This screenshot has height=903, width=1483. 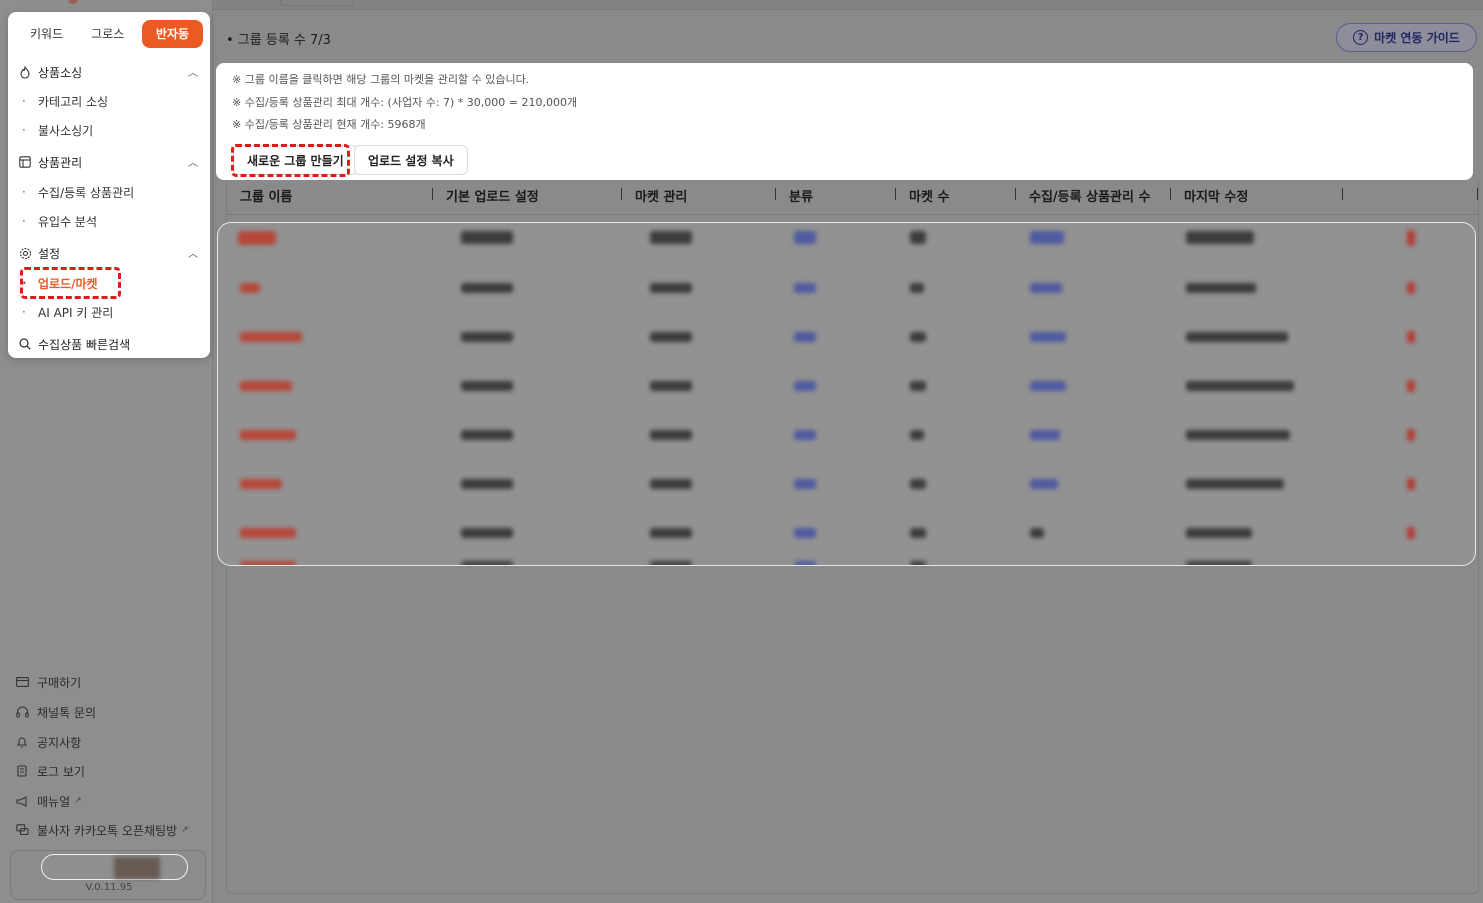 What do you see at coordinates (109, 162) in the screenshot?
I see `sidebar-section-product: 상품관리 ︿` at bounding box center [109, 162].